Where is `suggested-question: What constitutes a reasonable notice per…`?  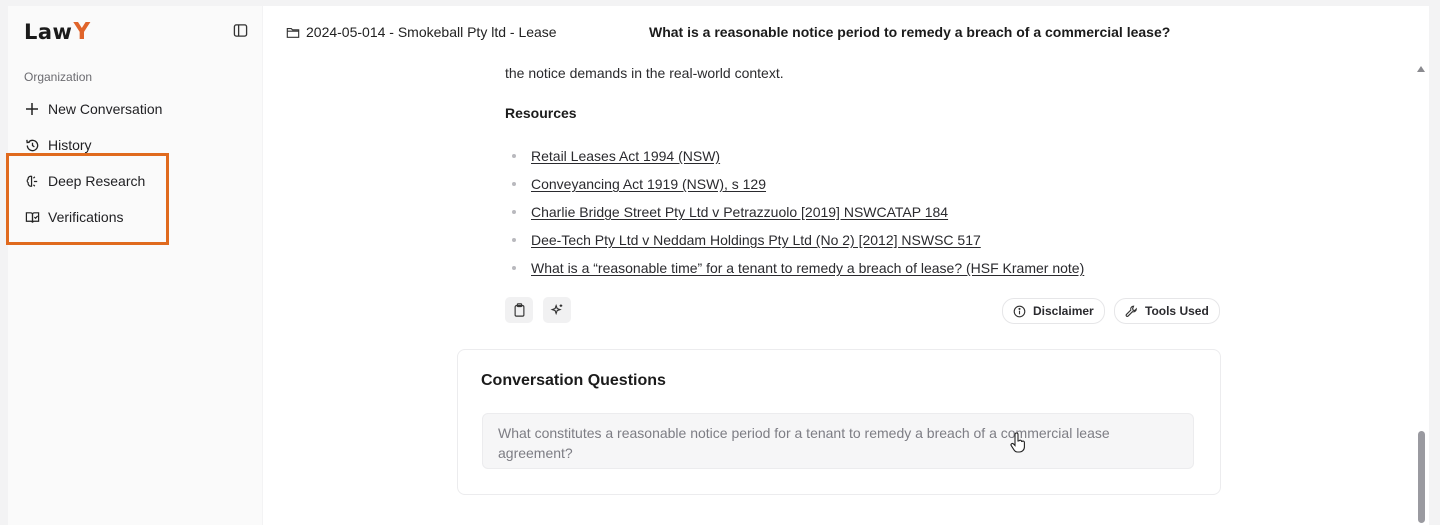 suggested-question: What constitutes a reasonable notice per… is located at coordinates (838, 441).